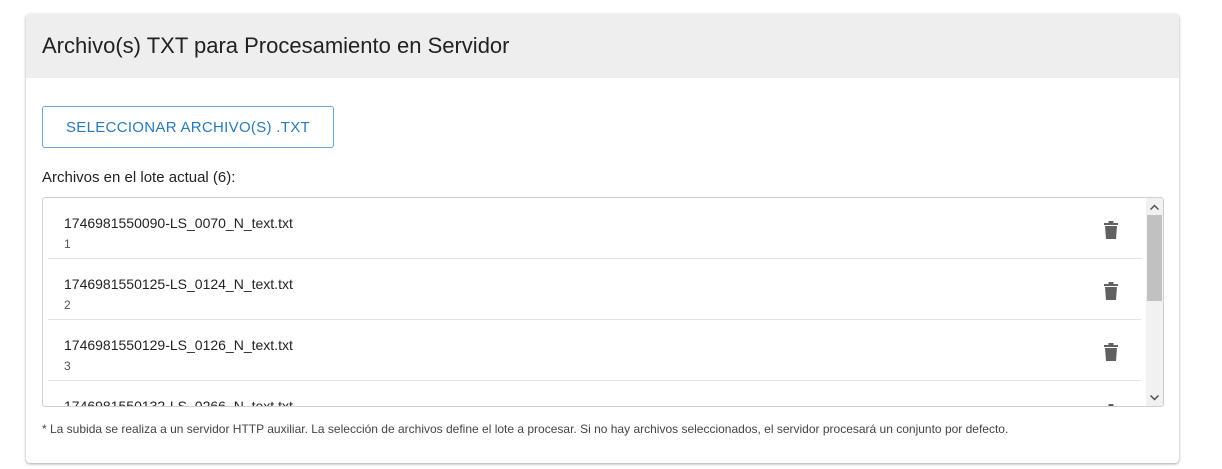  Describe the element at coordinates (188, 127) in the screenshot. I see `select-files-button: SELECCIONAR ARCHIVO(S) .TXT` at that location.